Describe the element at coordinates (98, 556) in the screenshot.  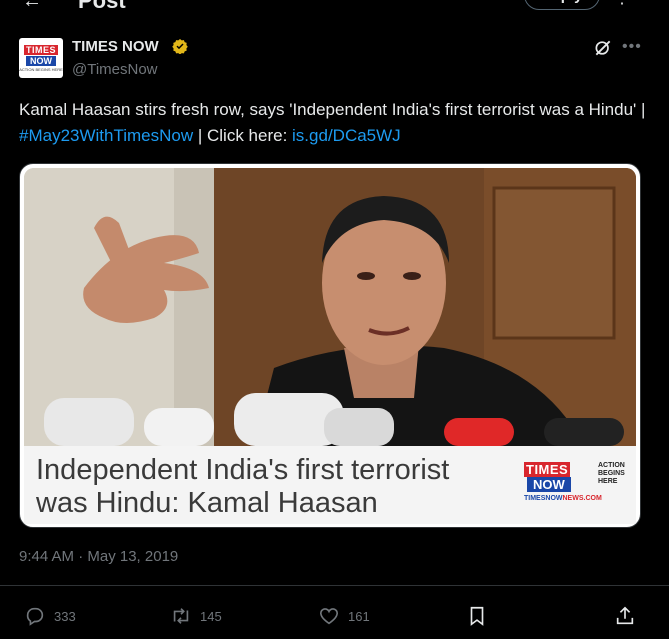
I see `timestamp: 9:44 AM · May 13, 2019` at that location.